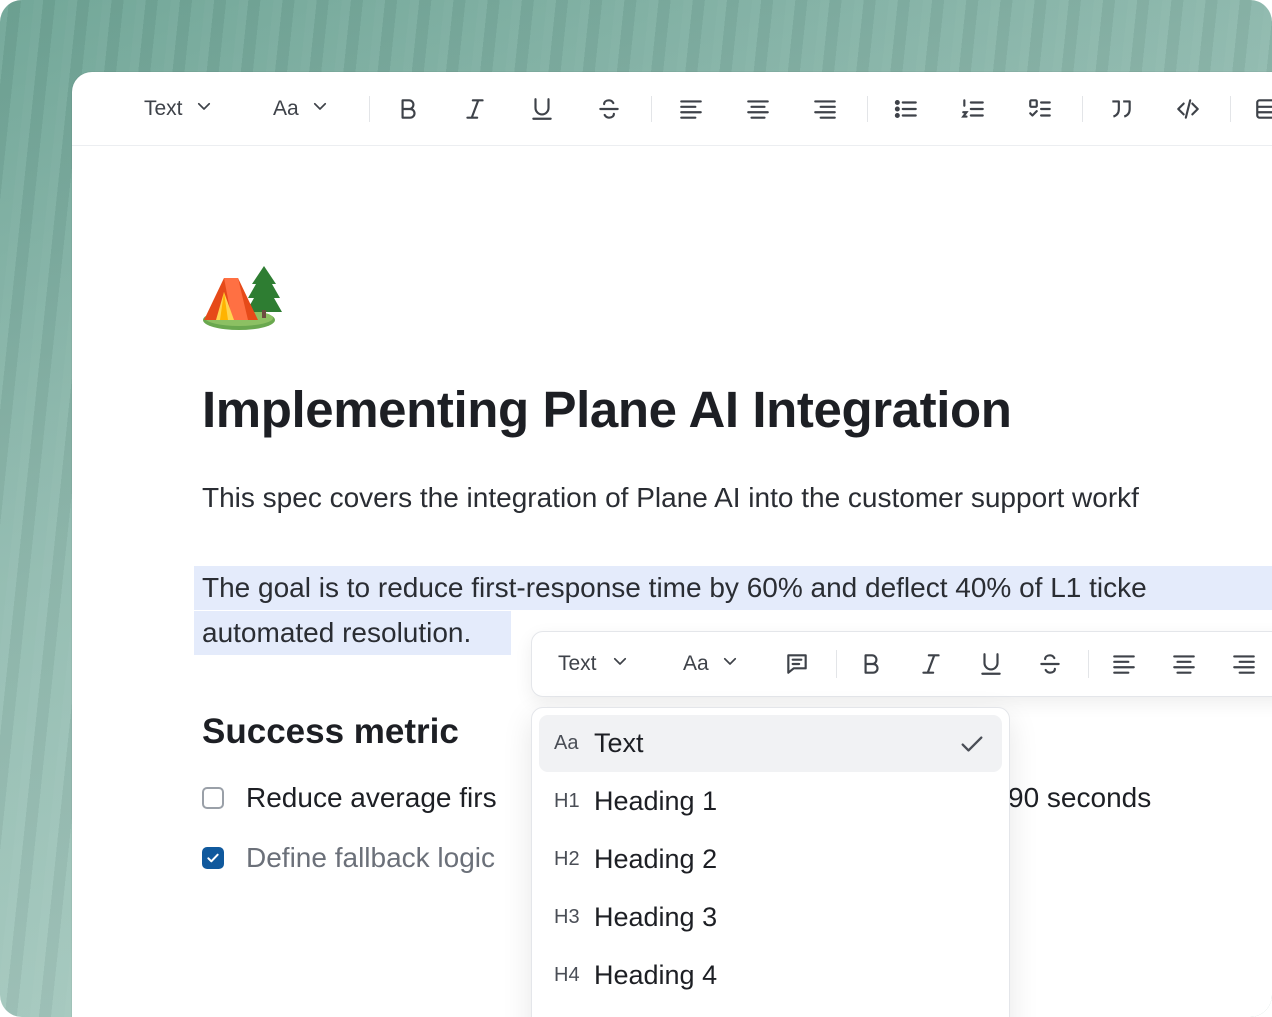  Describe the element at coordinates (711, 664) in the screenshot. I see `bubble-font-dropdown: Aa` at that location.